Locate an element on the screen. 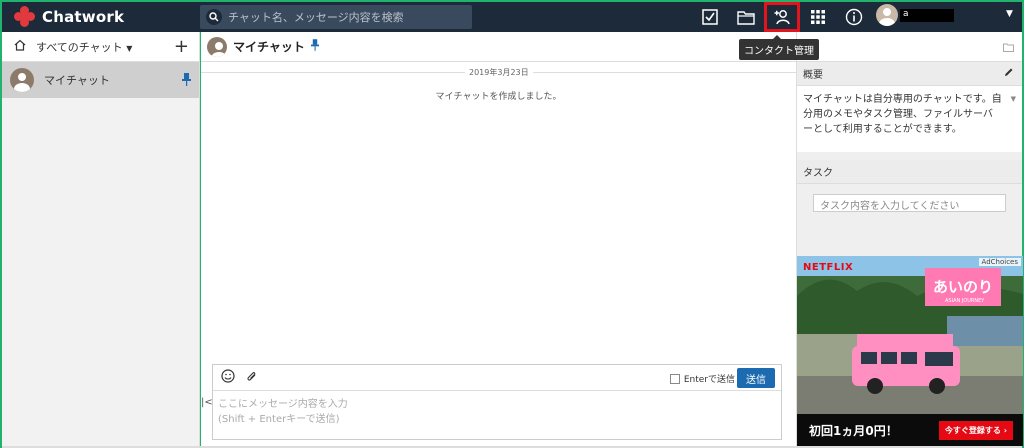 The width and height of the screenshot is (1024, 448). info-panel-top is located at coordinates (909, 47).